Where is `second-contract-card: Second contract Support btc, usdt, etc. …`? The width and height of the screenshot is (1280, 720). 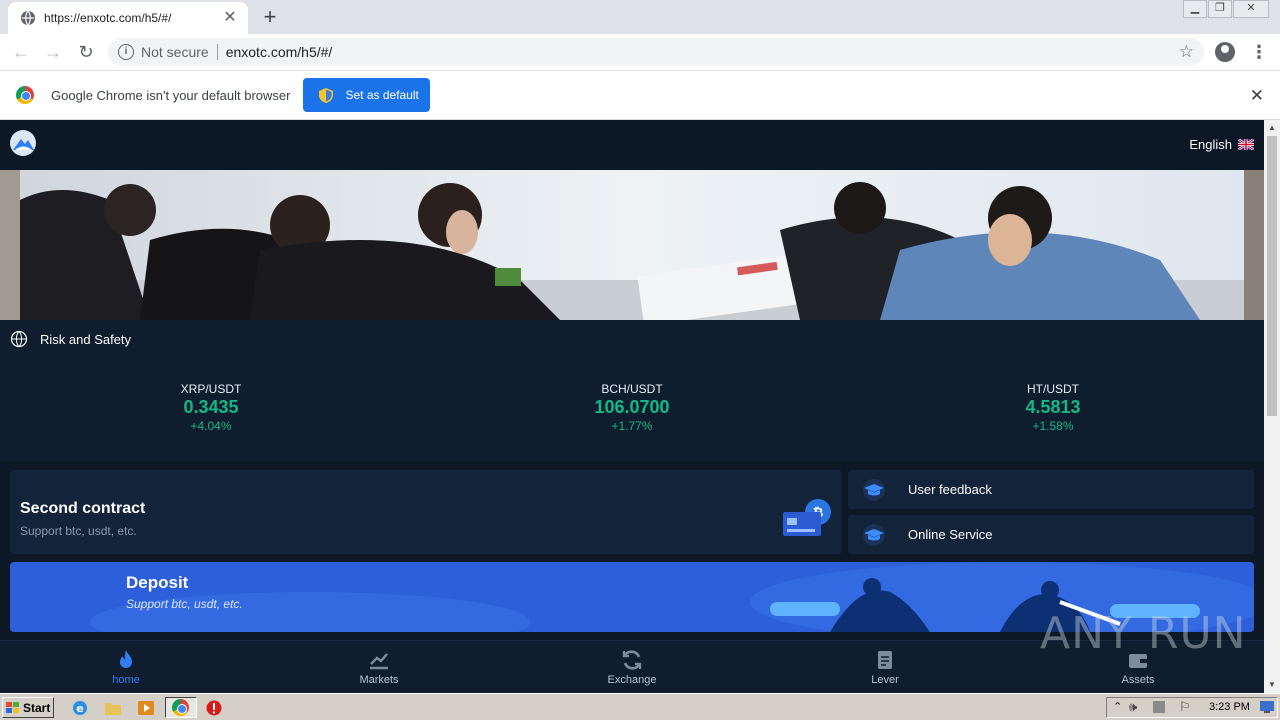 second-contract-card: Second contract Support btc, usdt, etc. … is located at coordinates (426, 512).